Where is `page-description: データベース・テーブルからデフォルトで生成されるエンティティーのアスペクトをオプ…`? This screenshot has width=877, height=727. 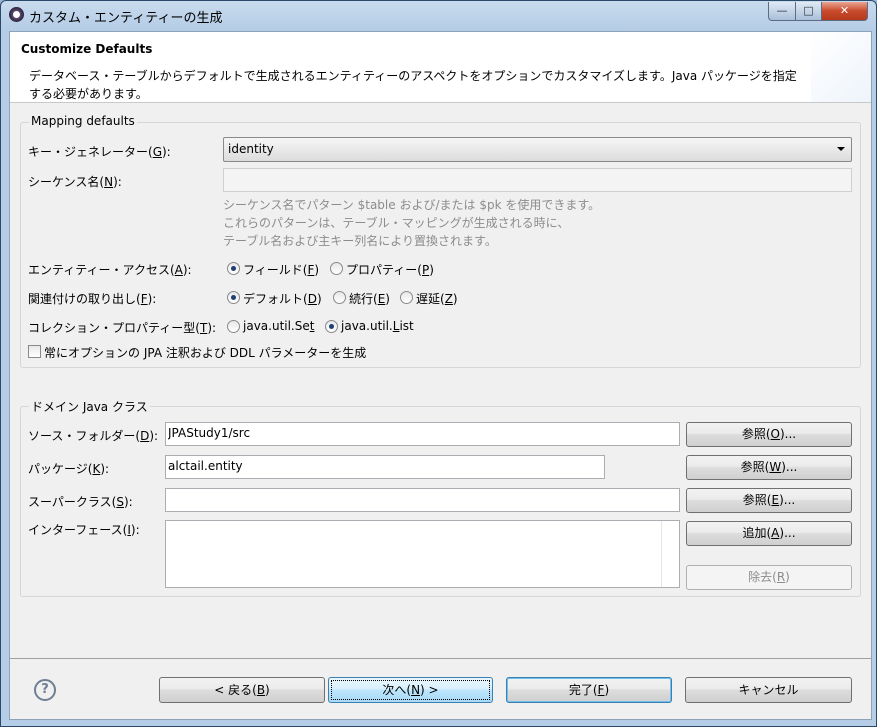
page-description: データベース・テーブルからデフォルトで生成されるエンティティーのアスペクトをオプ… is located at coordinates (413, 85).